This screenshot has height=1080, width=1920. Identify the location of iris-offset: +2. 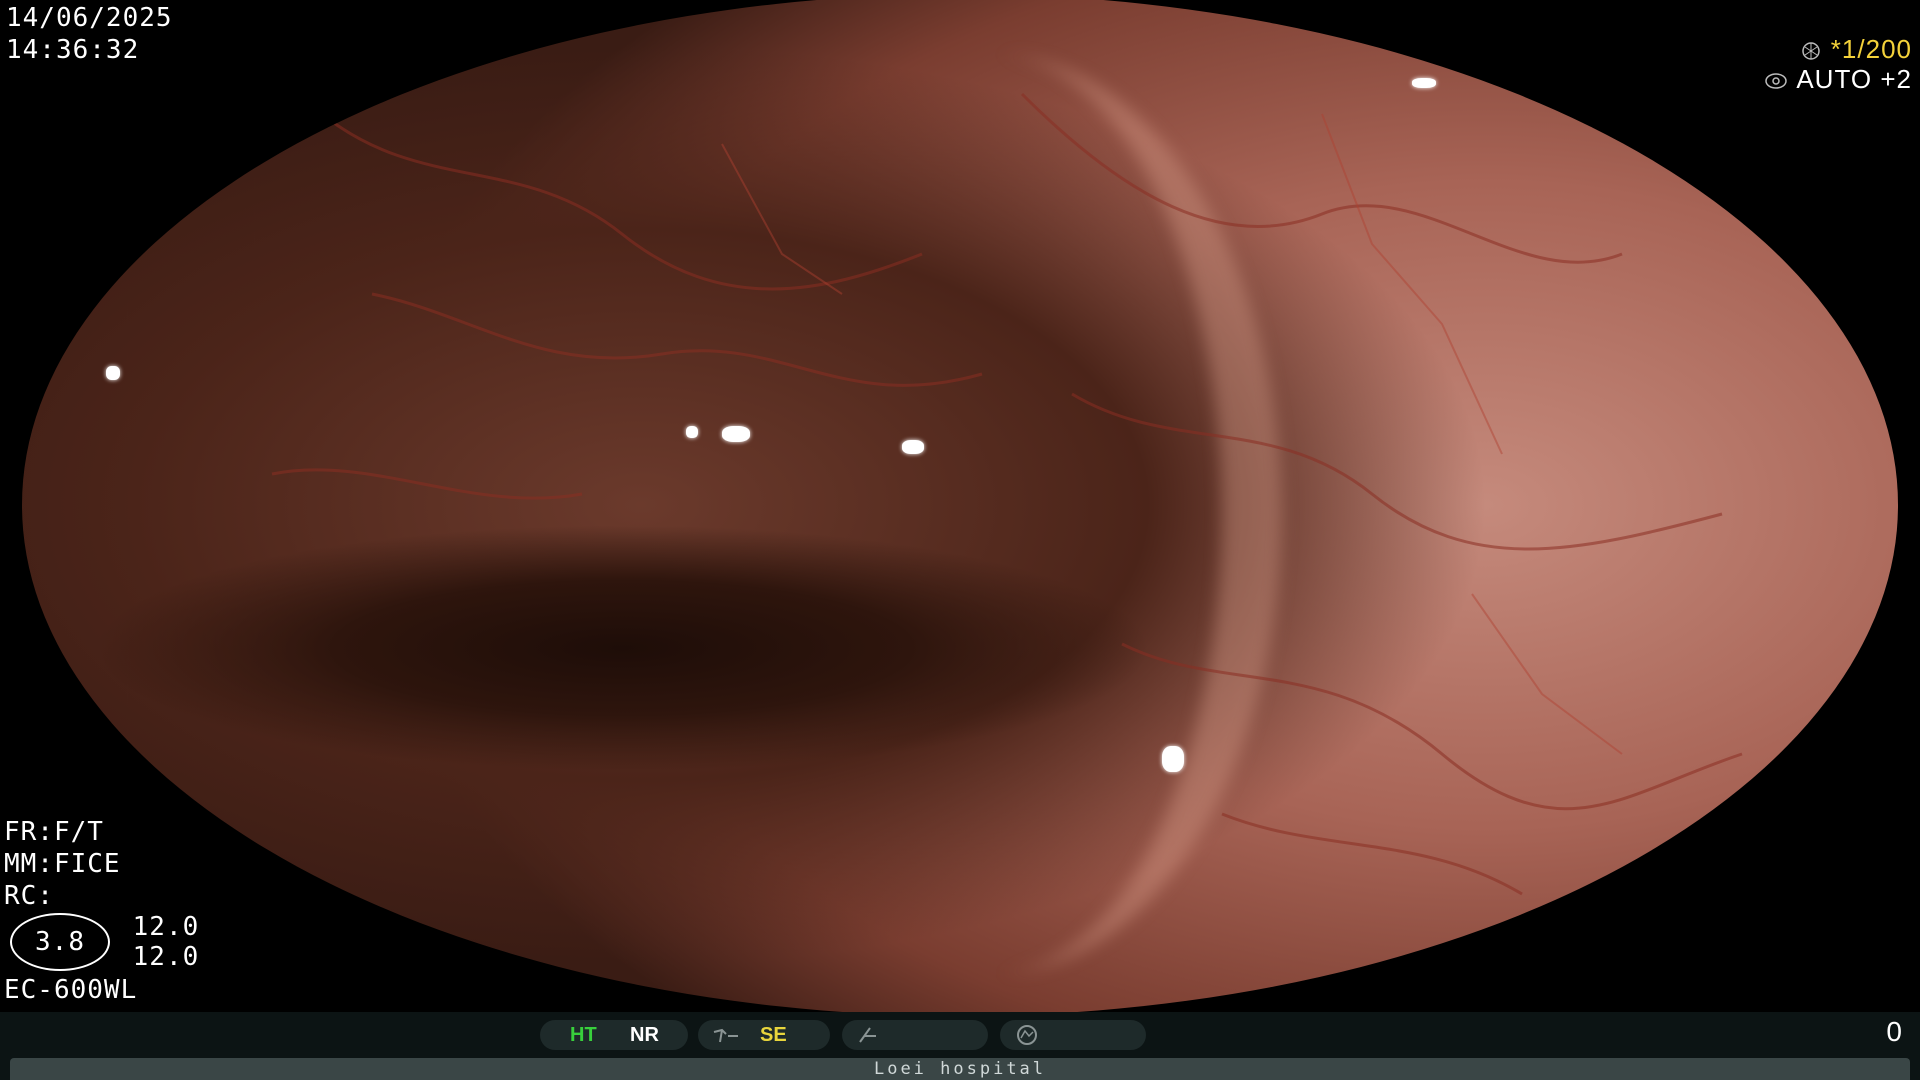
(1896, 79).